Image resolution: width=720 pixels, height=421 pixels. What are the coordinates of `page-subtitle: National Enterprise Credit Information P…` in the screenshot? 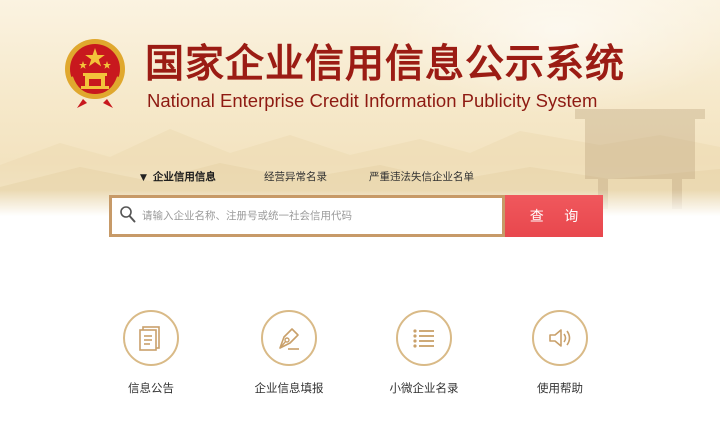 It's located at (372, 100).